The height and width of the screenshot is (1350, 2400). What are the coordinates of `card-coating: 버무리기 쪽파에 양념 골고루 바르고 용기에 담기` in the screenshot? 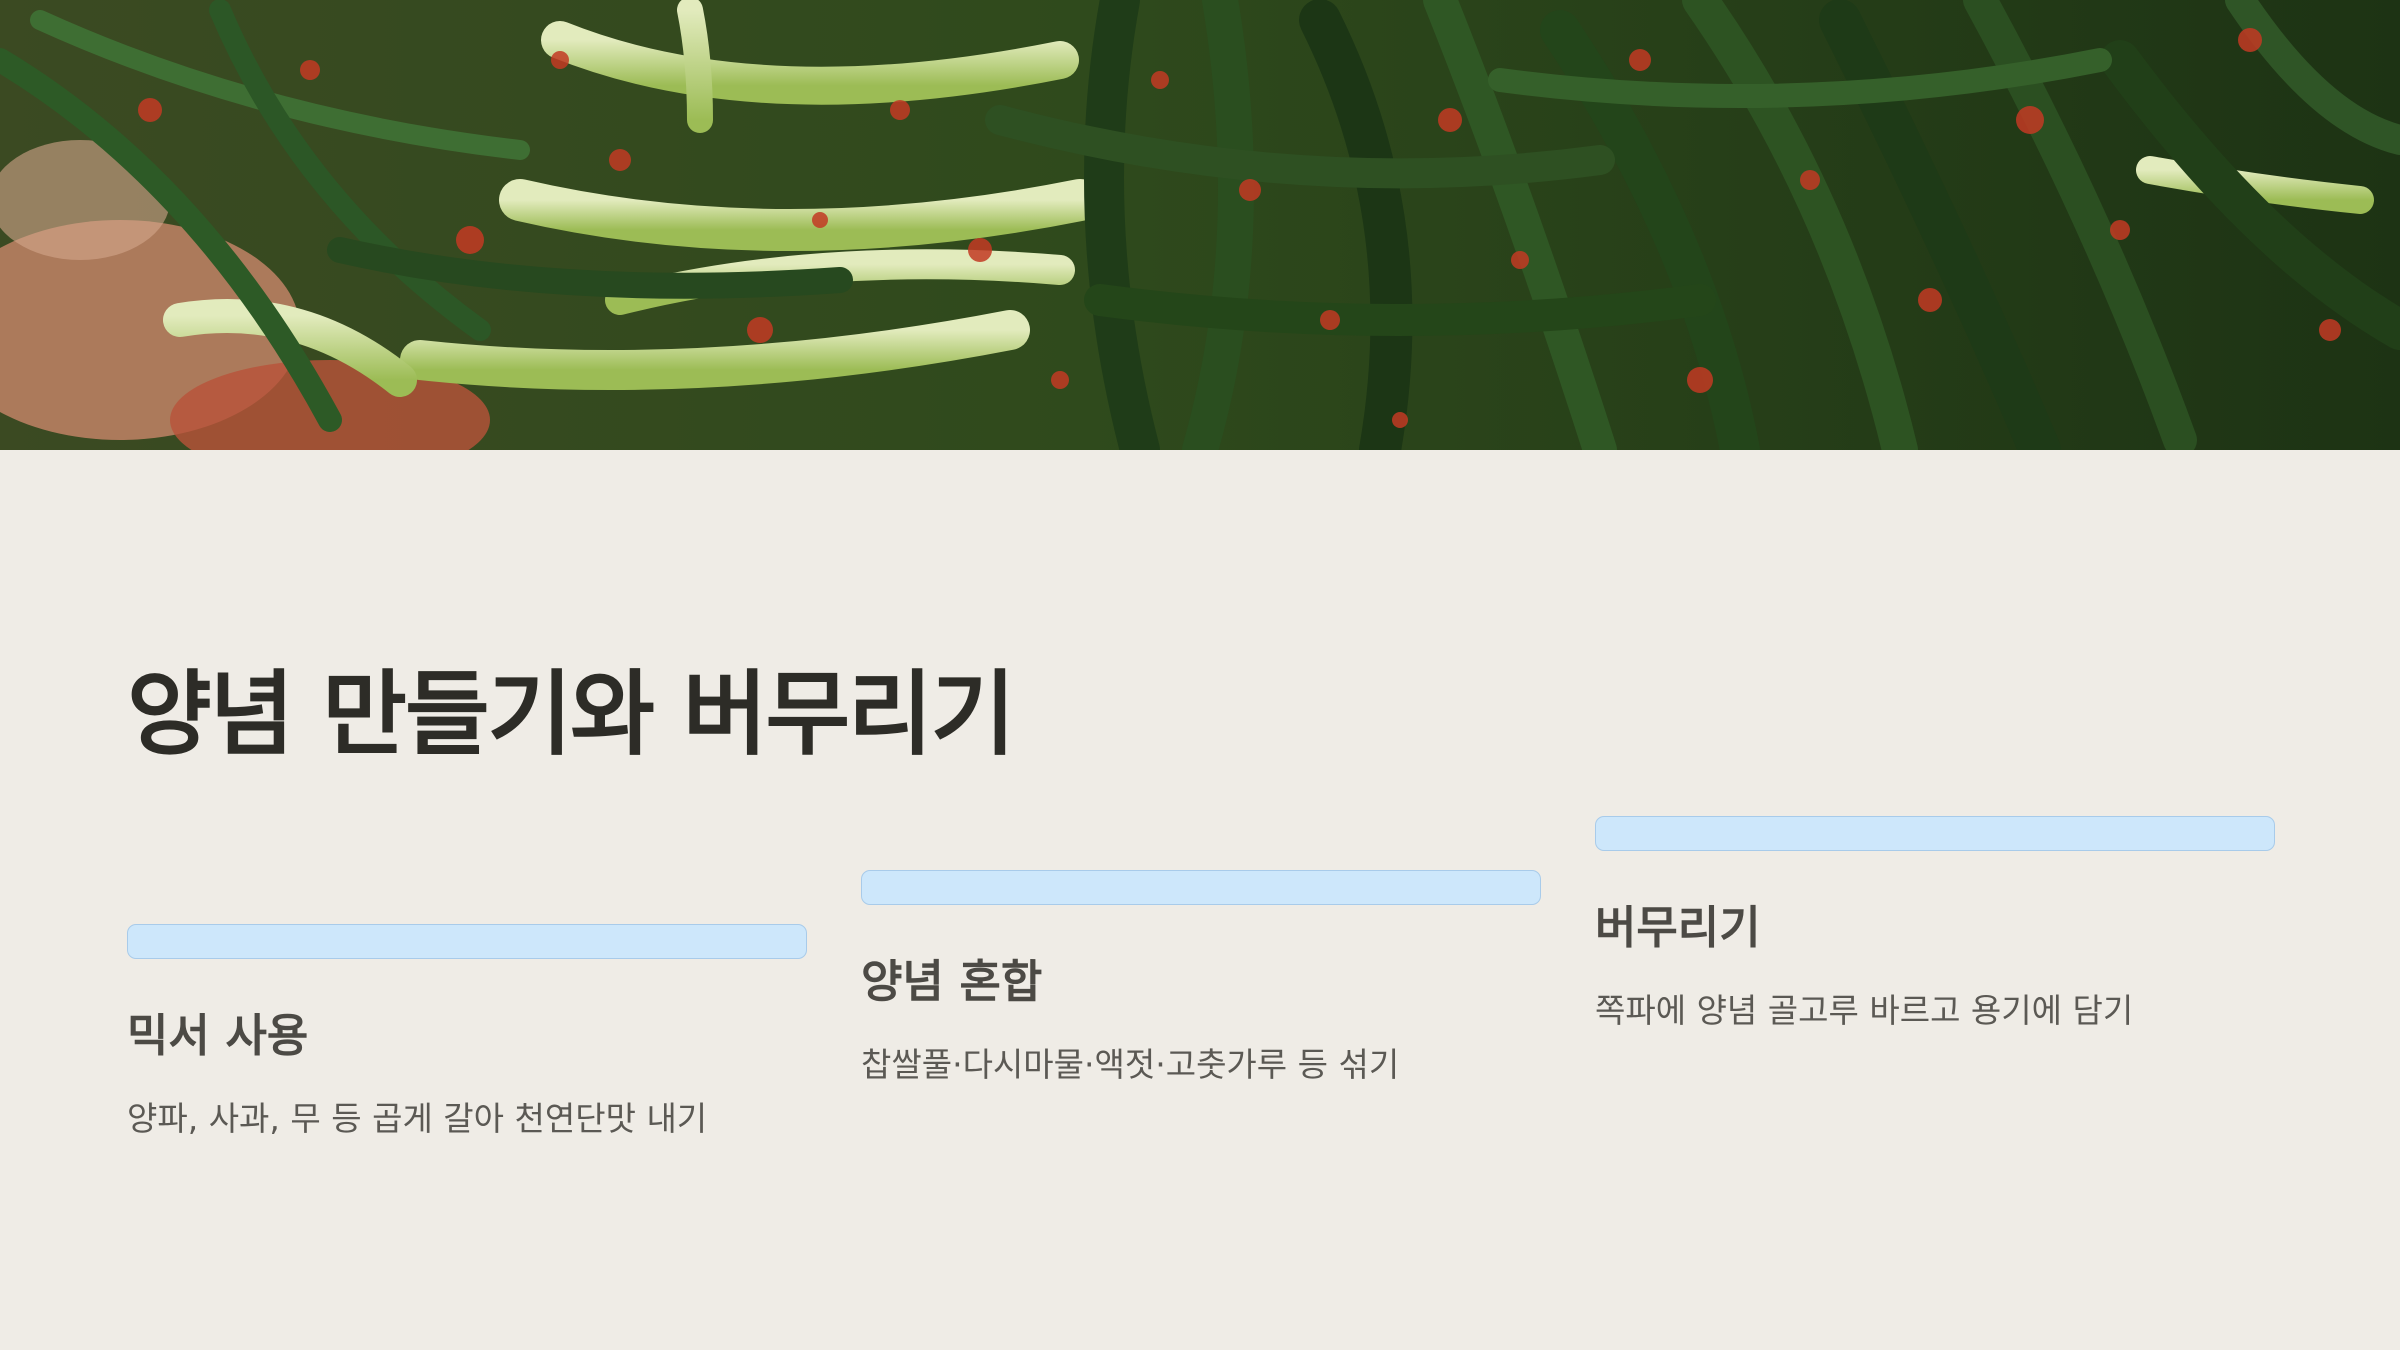 It's located at (1935, 924).